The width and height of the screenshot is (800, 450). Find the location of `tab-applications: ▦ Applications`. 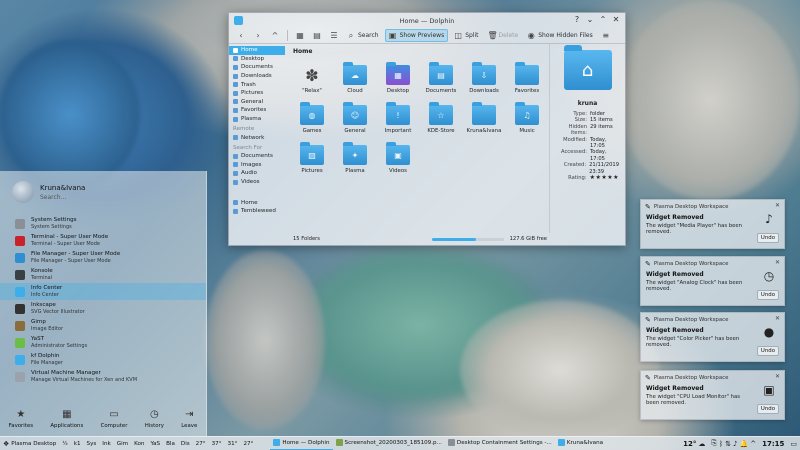

tab-applications: ▦ Applications is located at coordinates (66, 419).